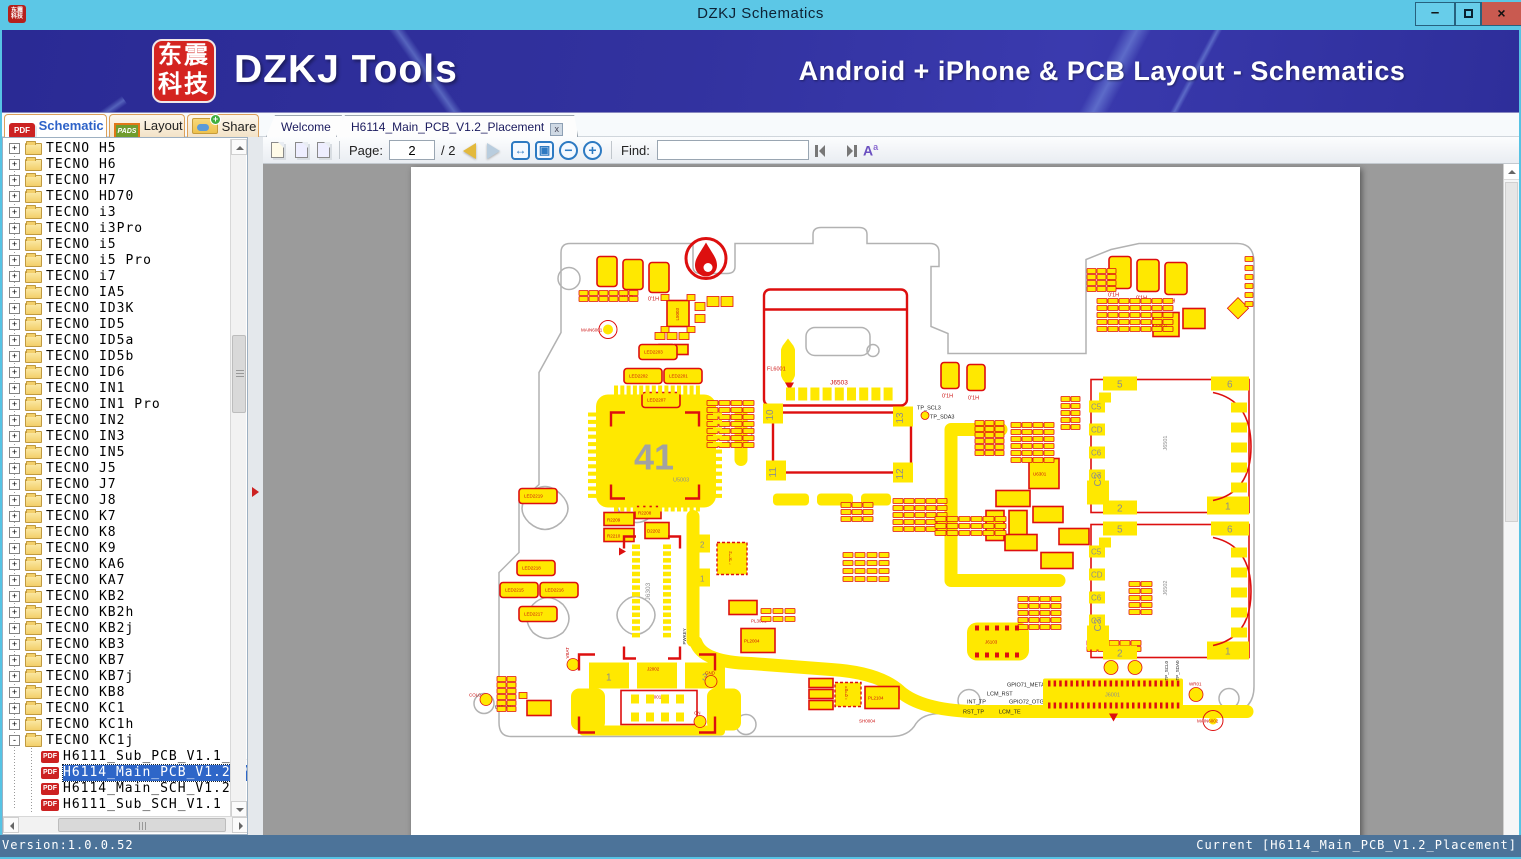 This screenshot has width=1521, height=859. What do you see at coordinates (117, 165) in the screenshot?
I see `tree-folder-item: + TECNO H6` at bounding box center [117, 165].